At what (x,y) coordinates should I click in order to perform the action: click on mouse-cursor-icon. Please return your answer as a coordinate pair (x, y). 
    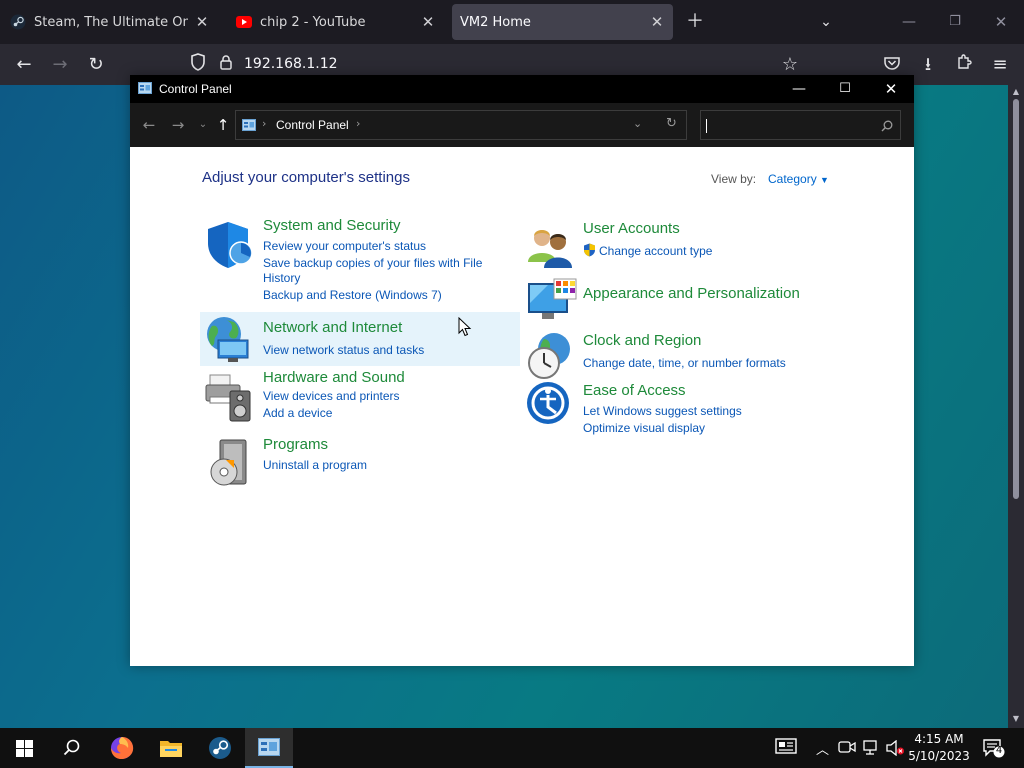
    Looking at the image, I should click on (465, 327).